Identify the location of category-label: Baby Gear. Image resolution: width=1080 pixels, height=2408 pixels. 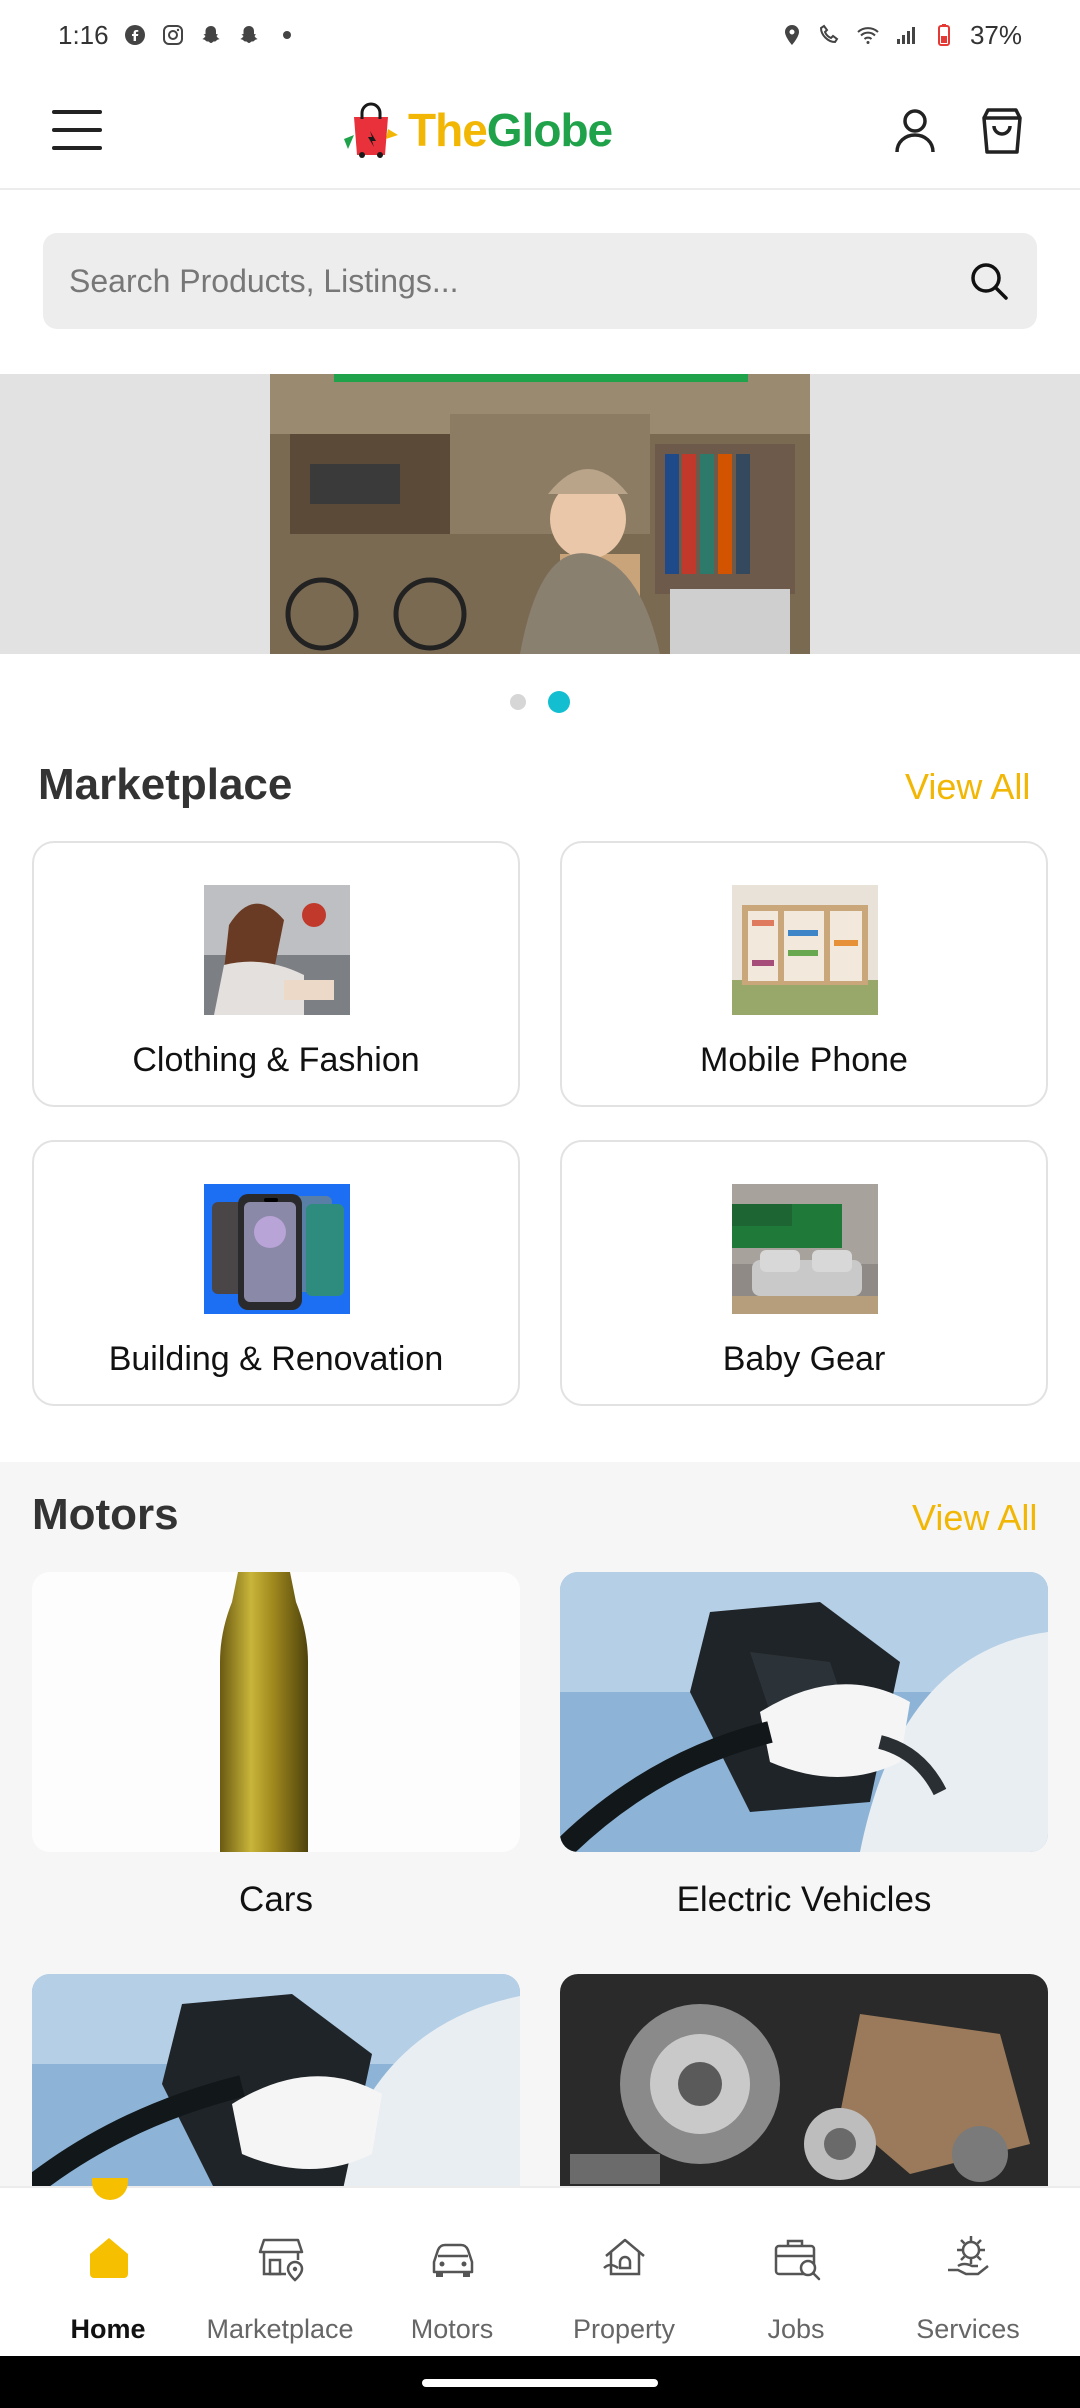
(804, 1359).